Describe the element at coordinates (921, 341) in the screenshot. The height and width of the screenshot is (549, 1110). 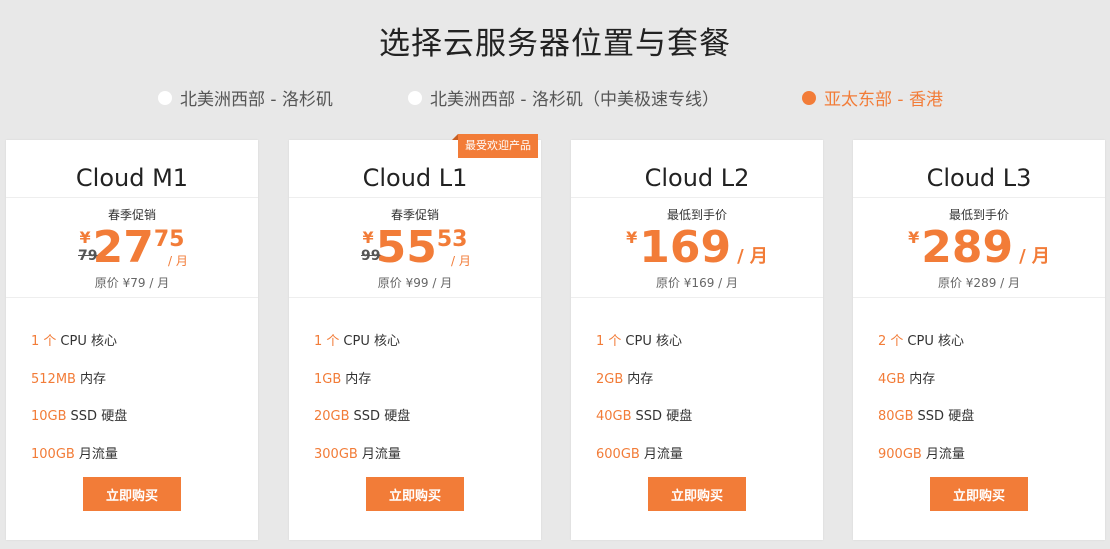
I see `feature-cpu: 2 个 CPU 核心` at that location.